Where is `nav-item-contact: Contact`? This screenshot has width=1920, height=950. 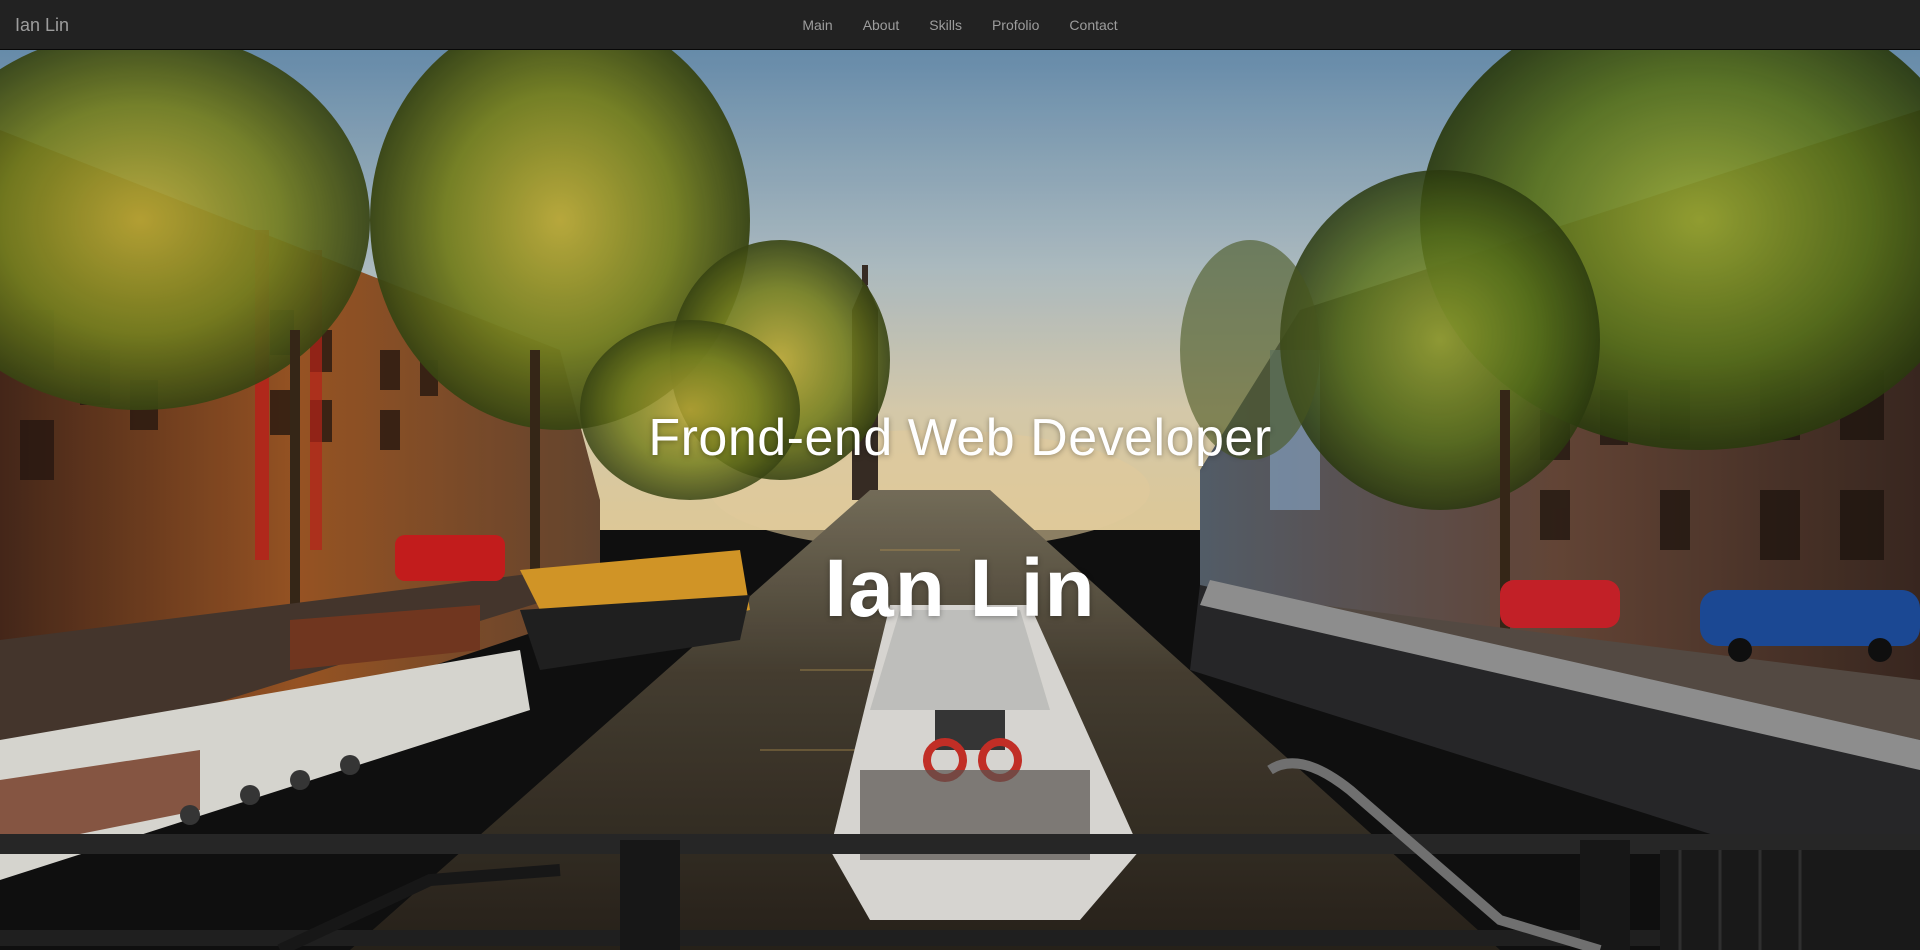 nav-item-contact: Contact is located at coordinates (1093, 25).